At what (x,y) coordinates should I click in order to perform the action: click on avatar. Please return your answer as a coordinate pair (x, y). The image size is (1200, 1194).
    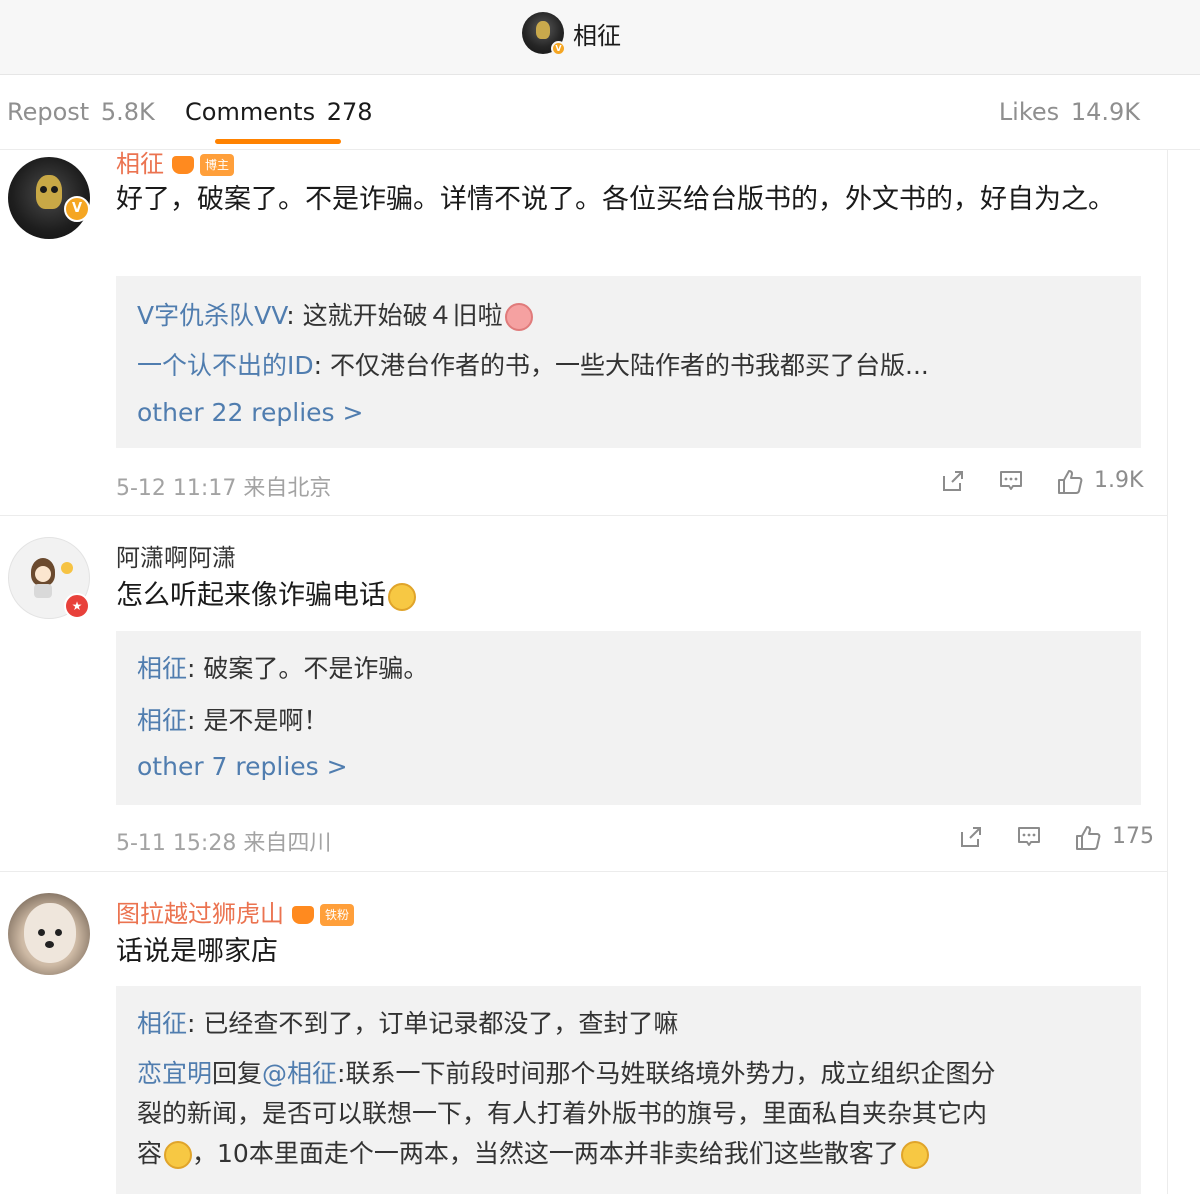
    Looking at the image, I should click on (49, 934).